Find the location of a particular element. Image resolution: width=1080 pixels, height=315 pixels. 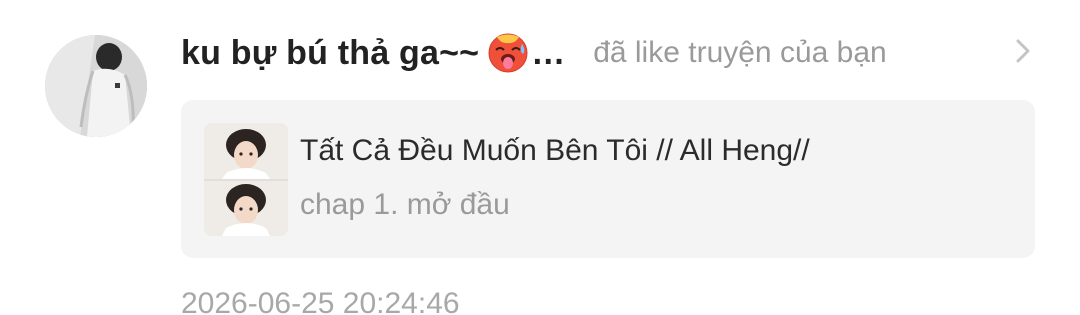

avatar-photo is located at coordinates (96, 86).